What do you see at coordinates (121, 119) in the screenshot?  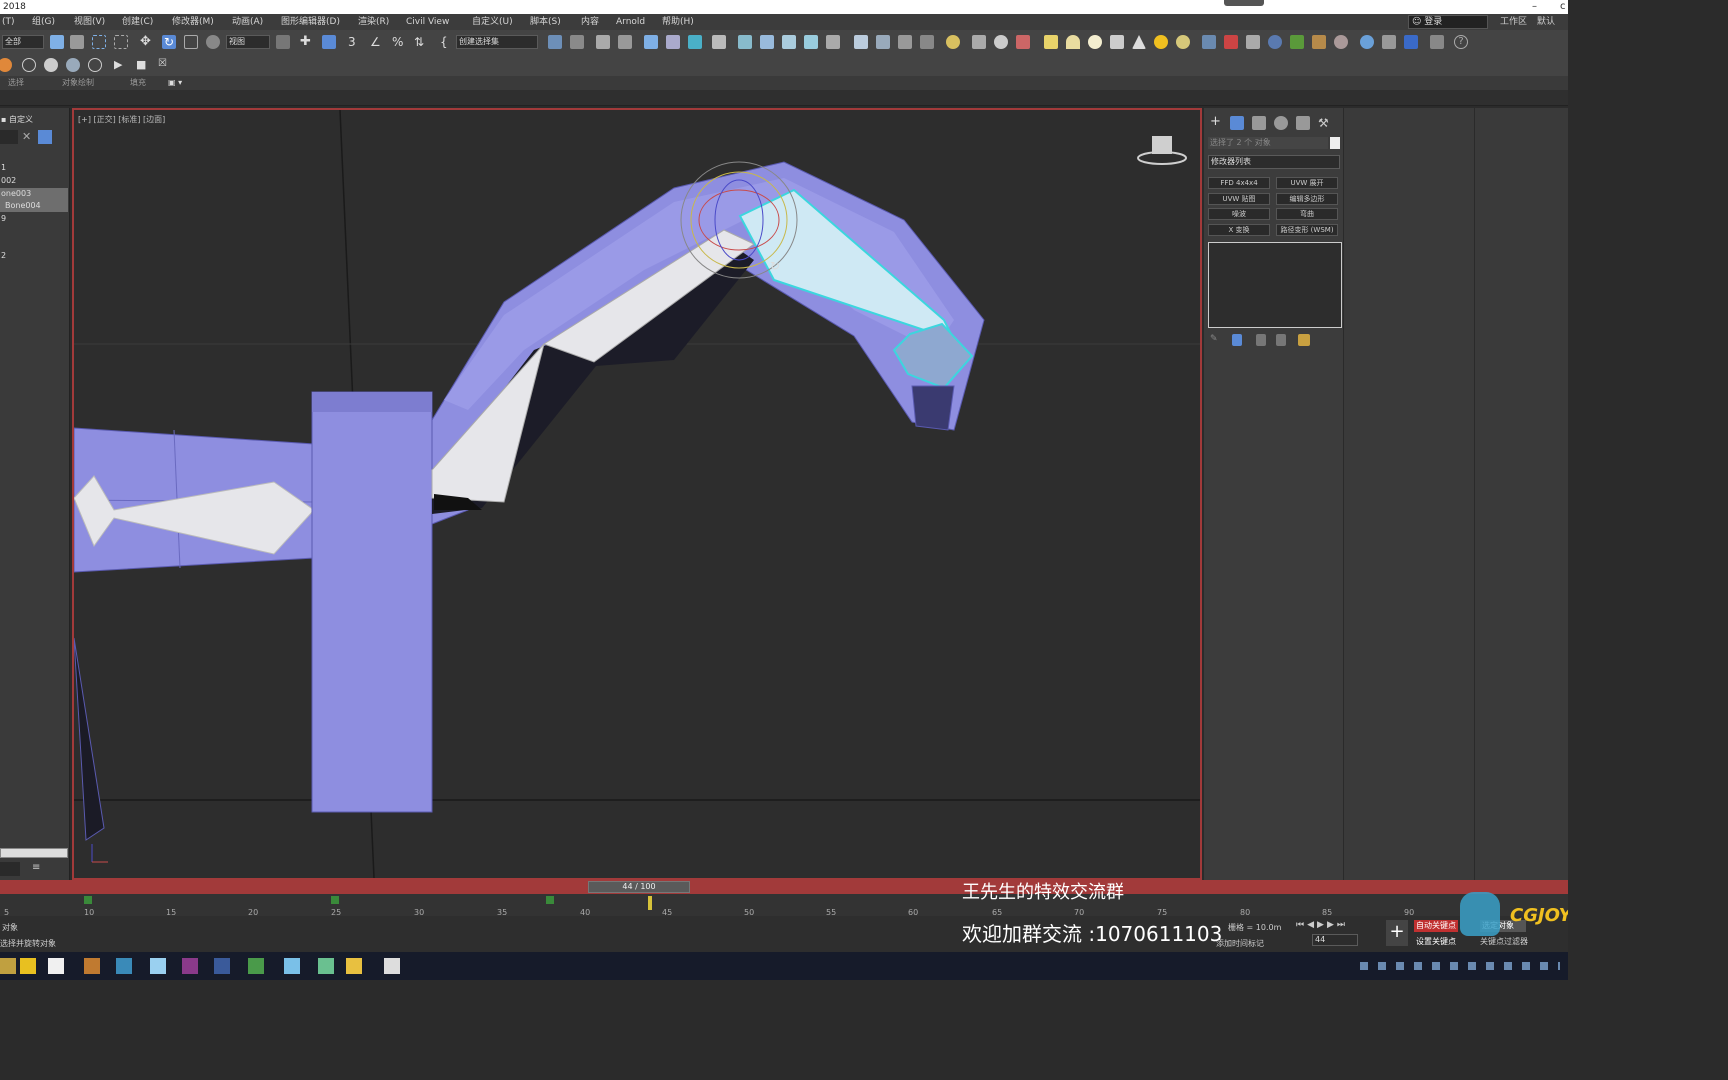 I see `viewport-label: [+] [正交] [标准] [边面]` at bounding box center [121, 119].